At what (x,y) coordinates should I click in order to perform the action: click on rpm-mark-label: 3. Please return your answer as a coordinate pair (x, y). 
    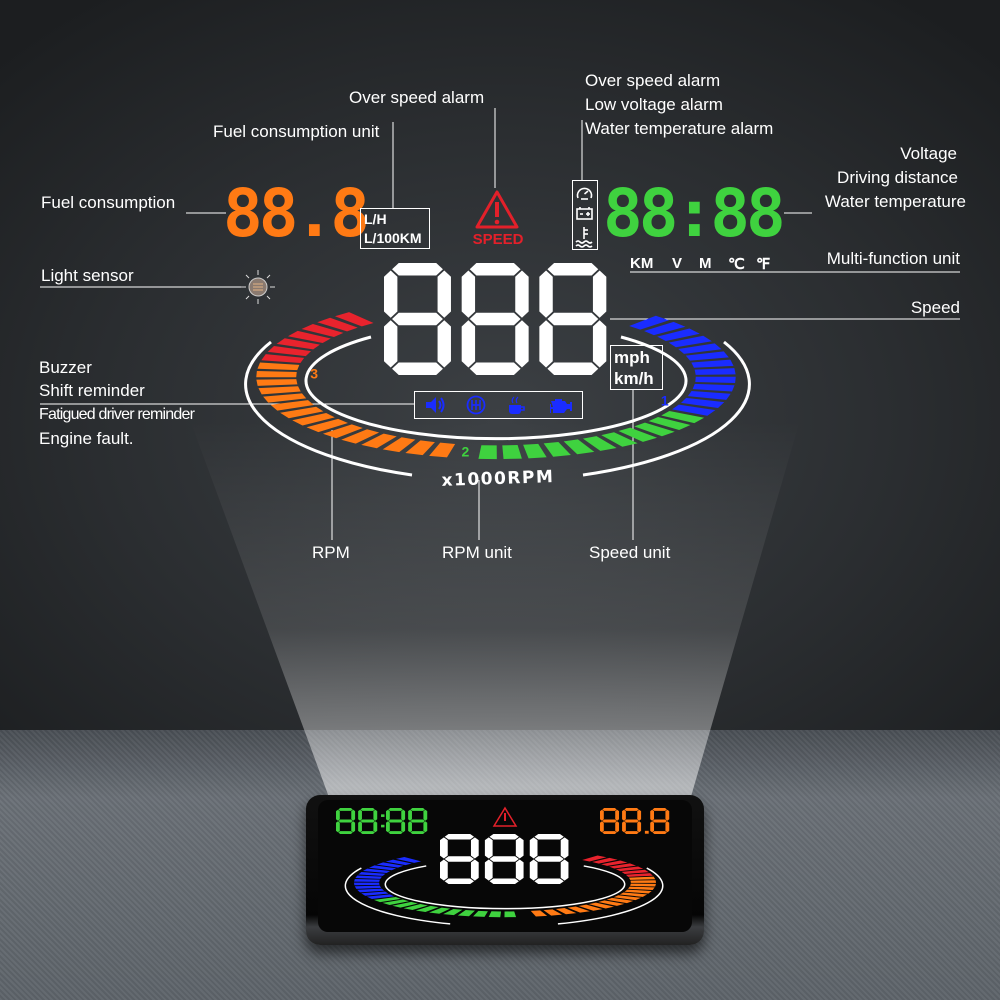
    Looking at the image, I should click on (314, 374).